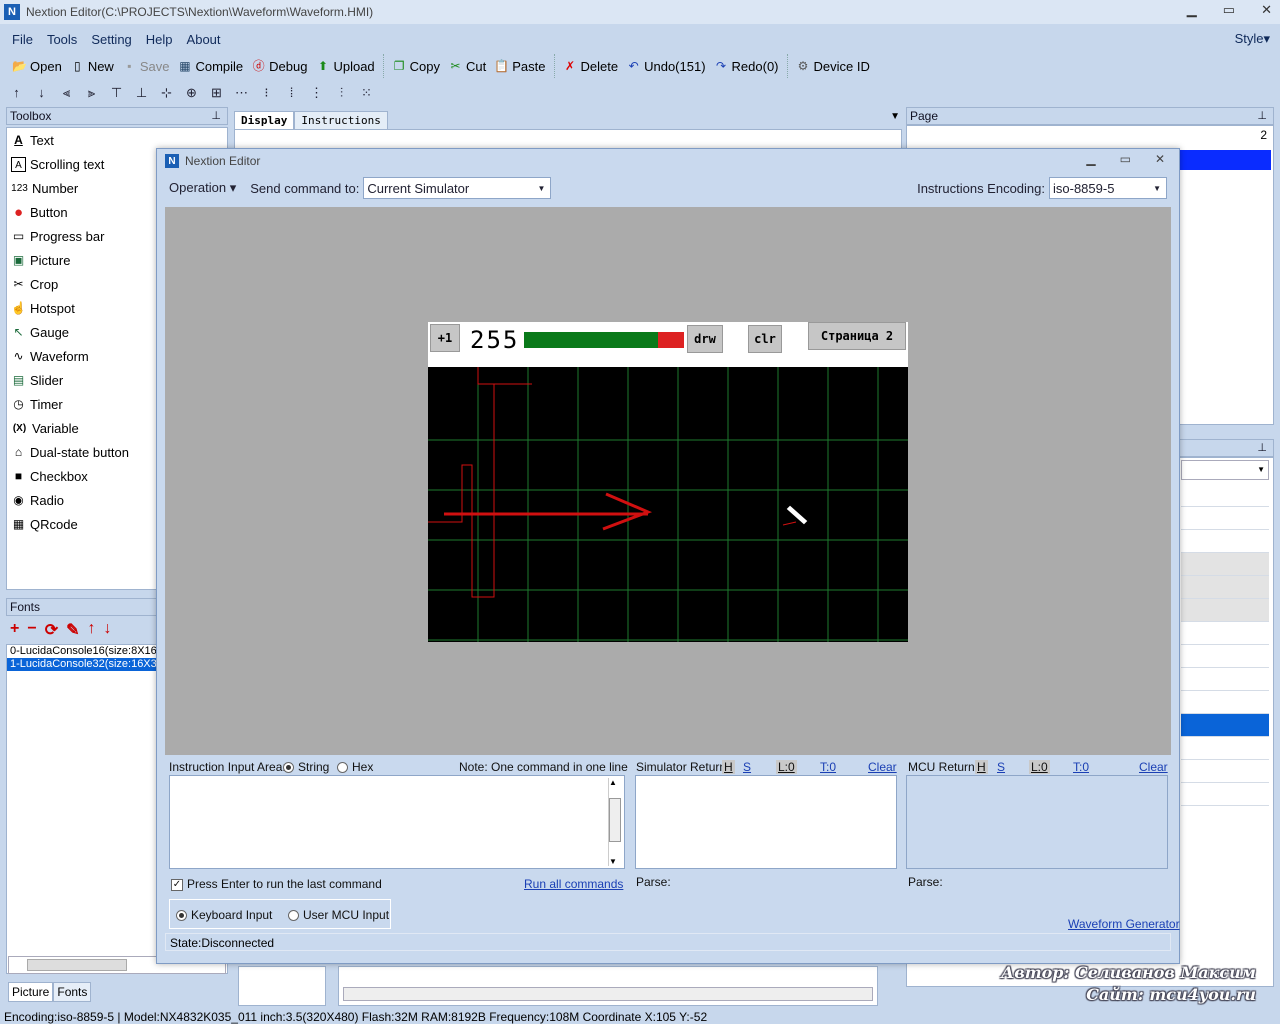  I want to click on save-icon: ▪, so click(129, 65).